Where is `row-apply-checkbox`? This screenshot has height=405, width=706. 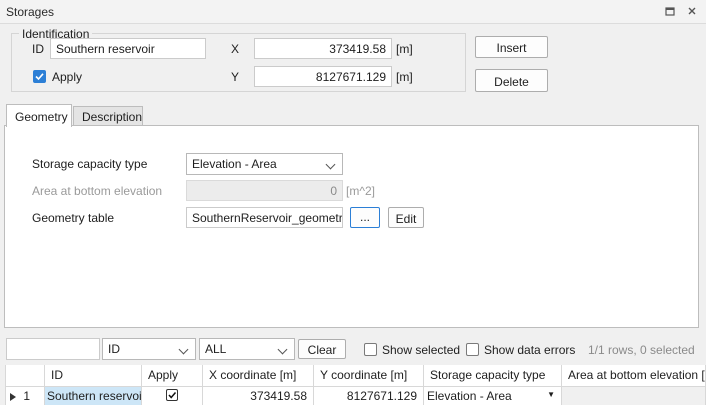 row-apply-checkbox is located at coordinates (172, 395).